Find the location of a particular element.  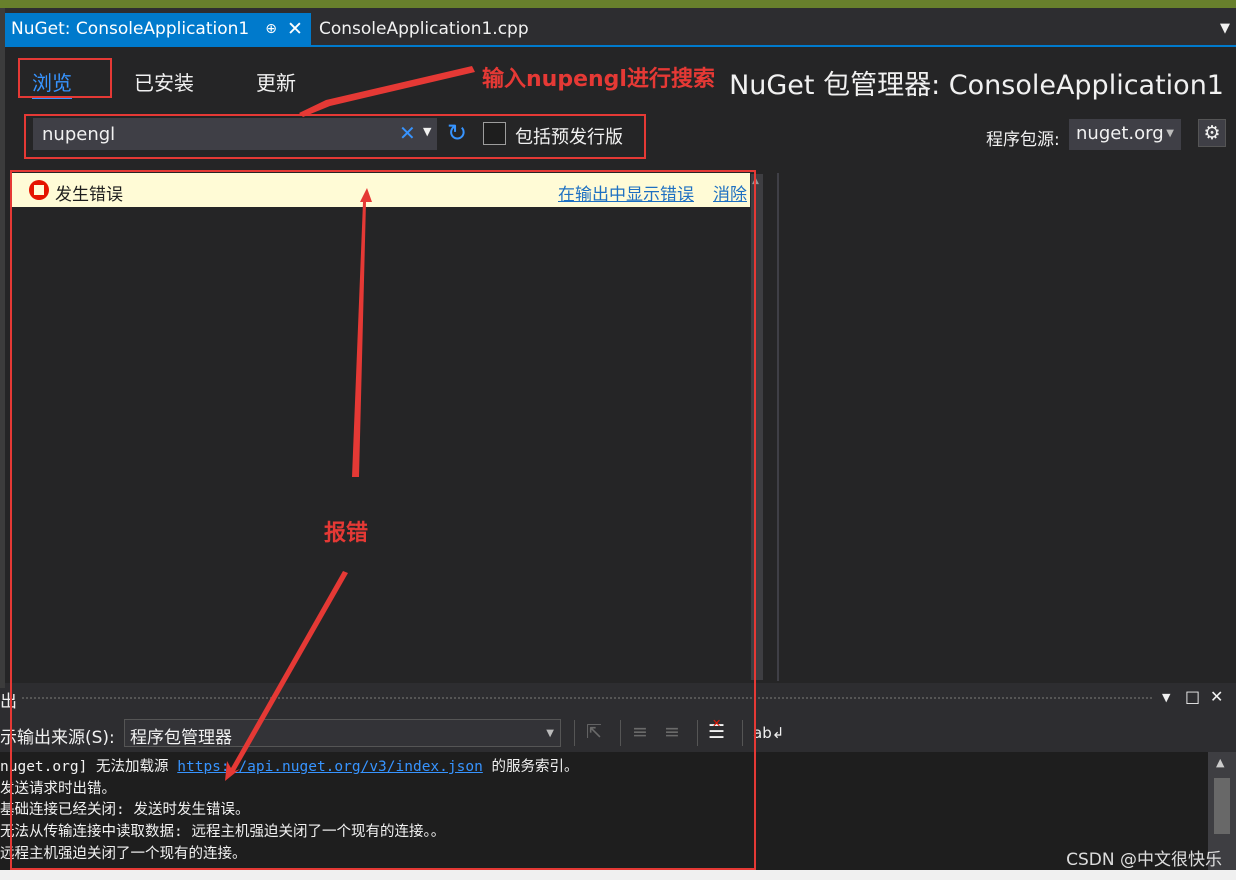

annotation-error-hint: 报错 is located at coordinates (346, 533).